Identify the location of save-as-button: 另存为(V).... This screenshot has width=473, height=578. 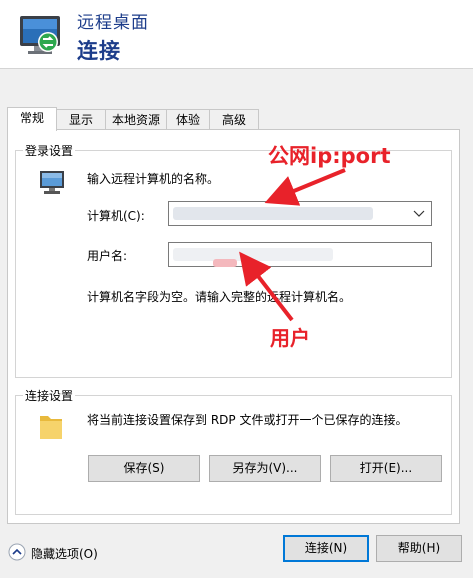
(265, 468).